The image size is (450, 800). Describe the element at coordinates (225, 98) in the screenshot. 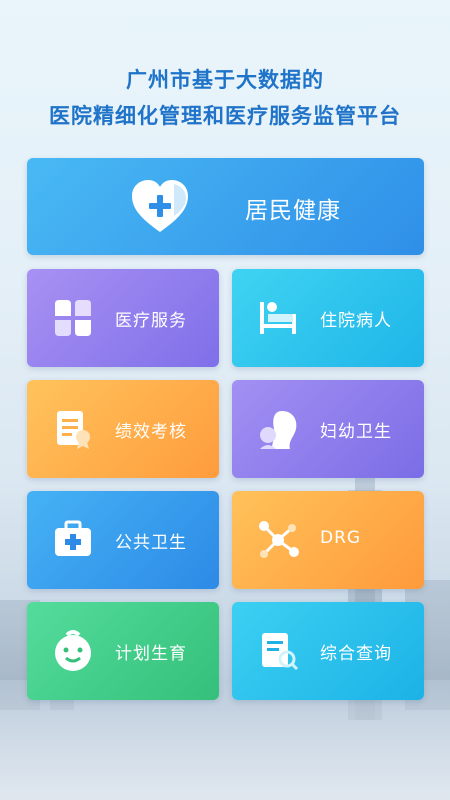

I see `page-header: 广州市基于大数据的 医院精细化管理和医疗服务监管平台` at that location.